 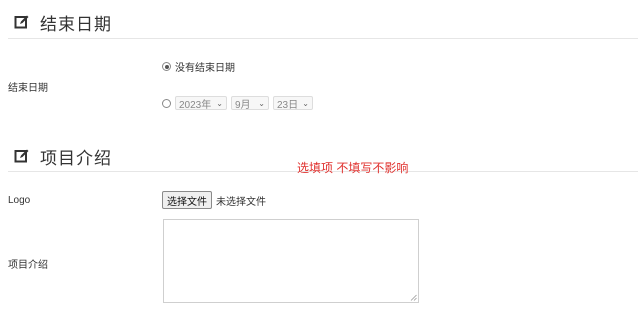 What do you see at coordinates (353, 168) in the screenshot?
I see `hint-text: 选填项 不填写不影响` at bounding box center [353, 168].